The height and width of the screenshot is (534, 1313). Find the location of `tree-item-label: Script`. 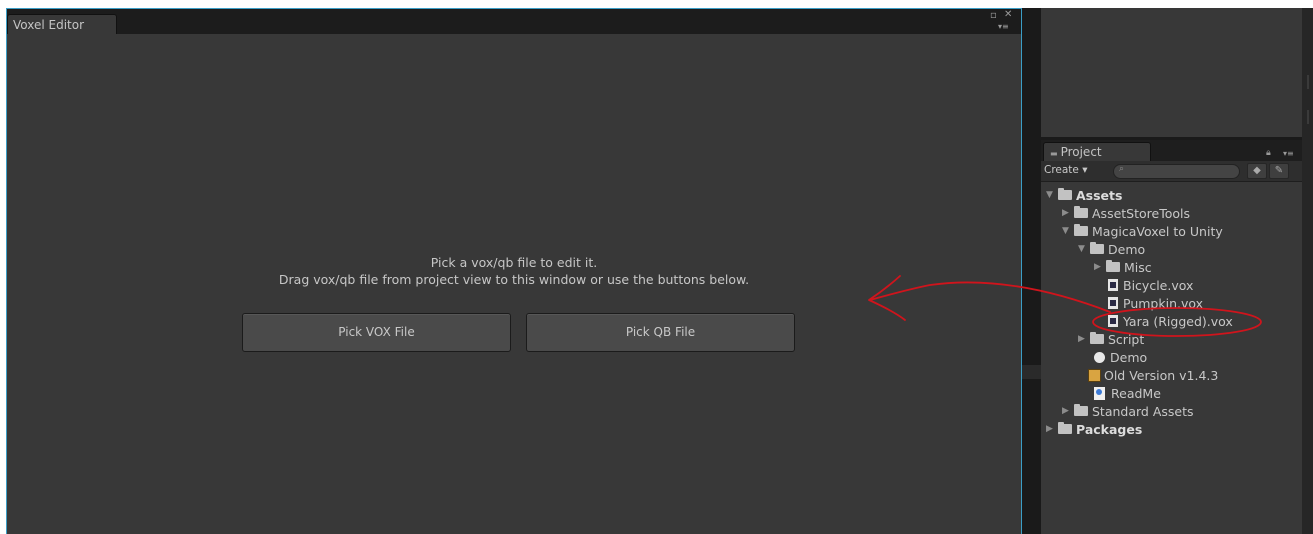

tree-item-label: Script is located at coordinates (1126, 339).